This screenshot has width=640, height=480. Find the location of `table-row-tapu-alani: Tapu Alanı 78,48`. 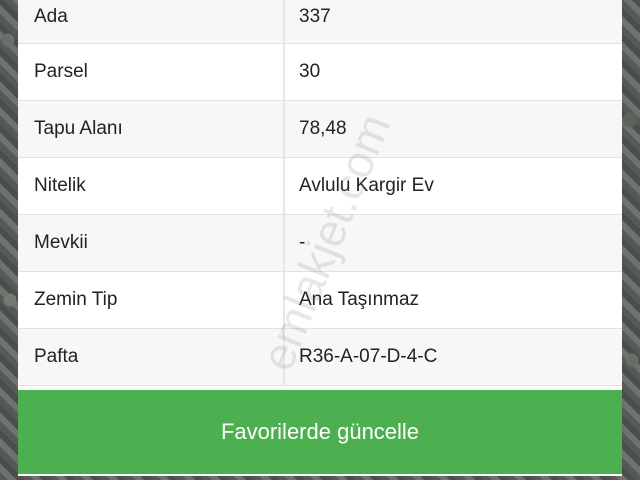

table-row-tapu-alani: Tapu Alanı 78,48 is located at coordinates (320, 129).